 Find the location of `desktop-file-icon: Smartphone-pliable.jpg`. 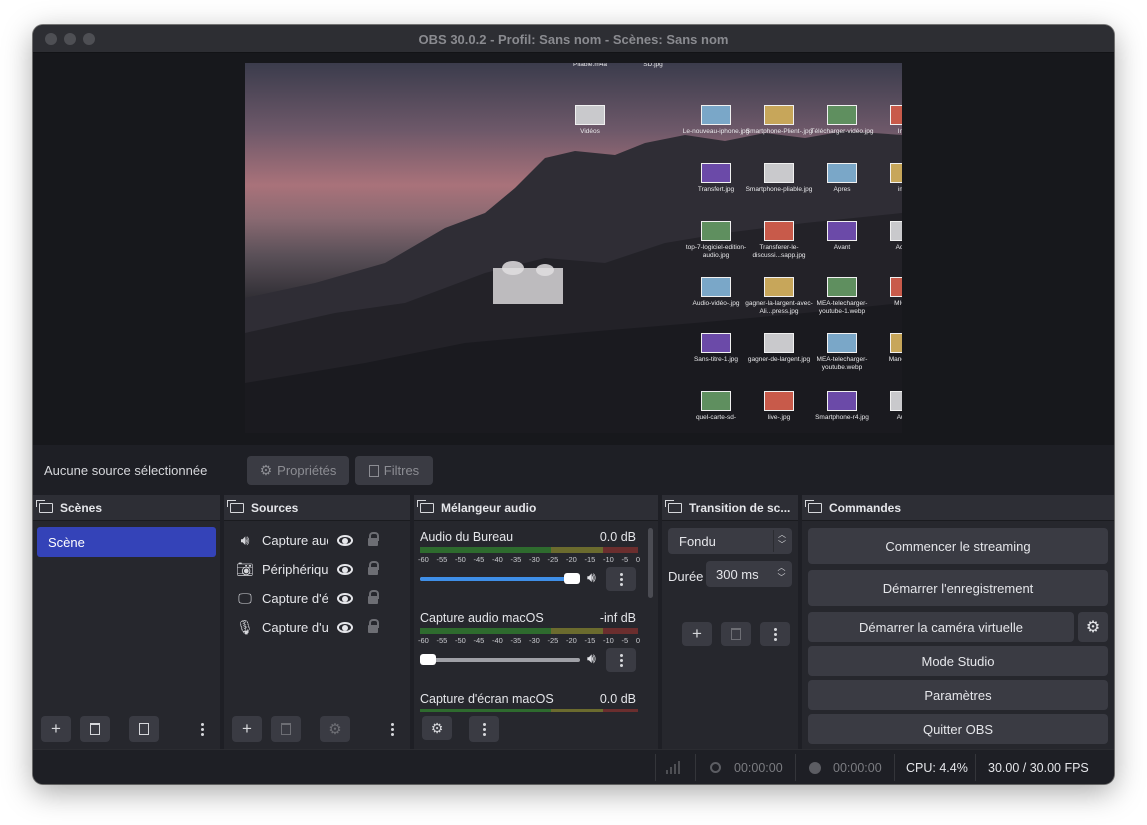

desktop-file-icon: Smartphone-pliable.jpg is located at coordinates (779, 178).